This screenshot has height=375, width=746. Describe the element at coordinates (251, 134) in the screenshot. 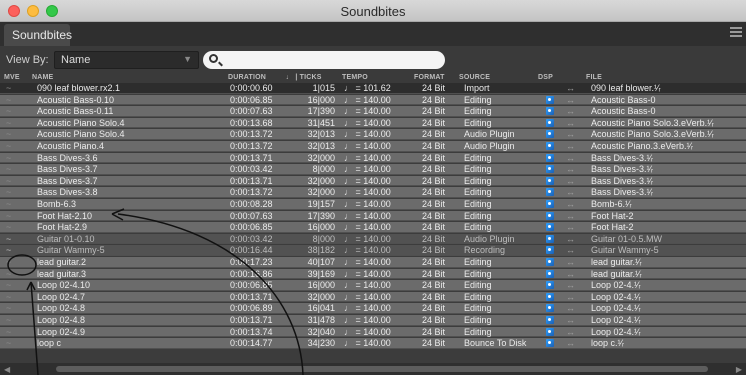

I see `cell-duration: 0:00:13.72` at that location.